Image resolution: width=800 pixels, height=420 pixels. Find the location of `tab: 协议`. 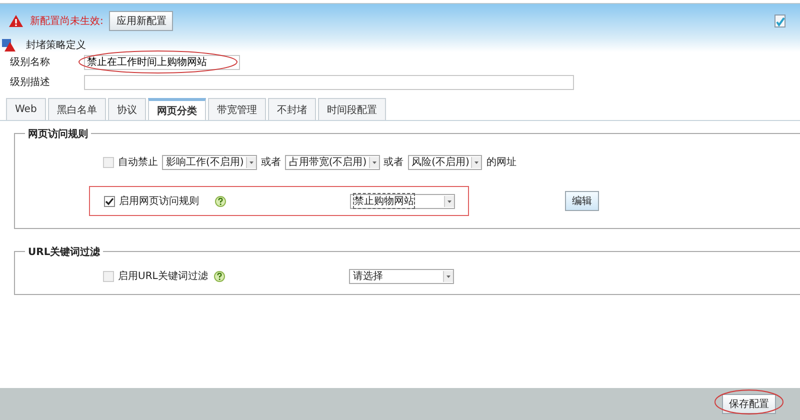

tab: 协议 is located at coordinates (127, 109).